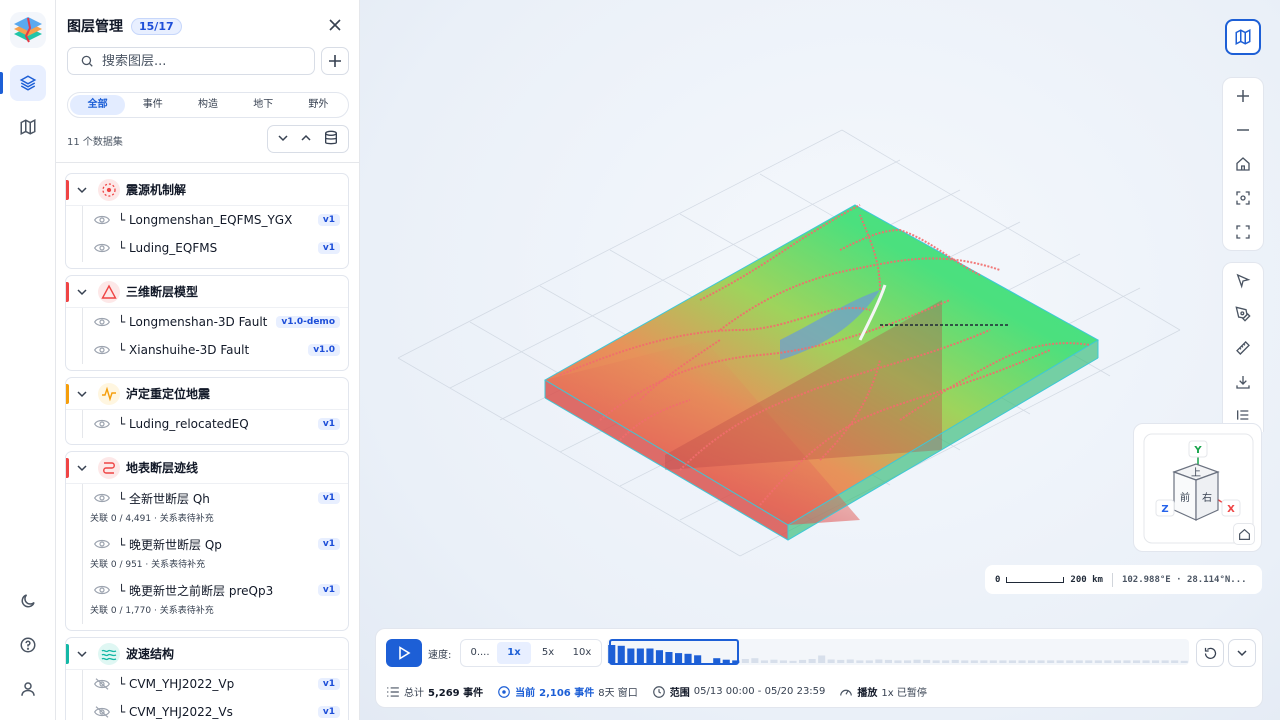  Describe the element at coordinates (1243, 130) in the screenshot. I see `zoom-out-button` at that location.